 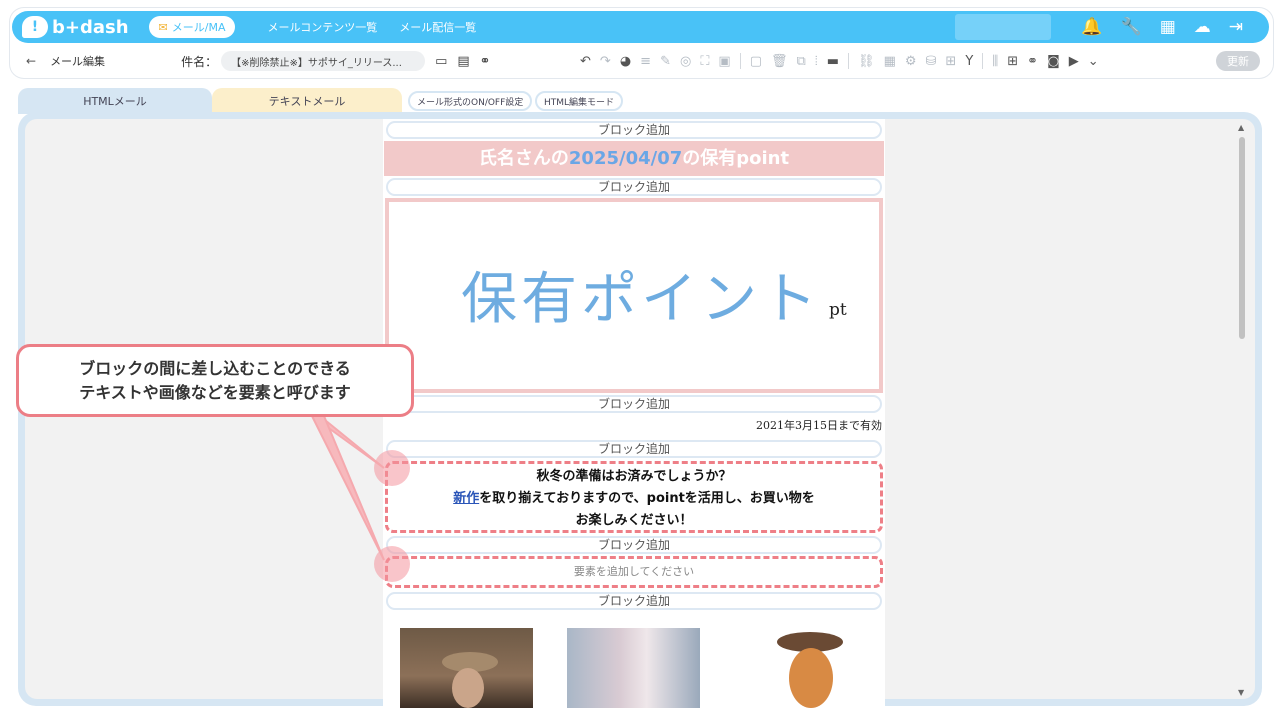 I want to click on scroll-down-icon: ▼, so click(x=1241, y=692).